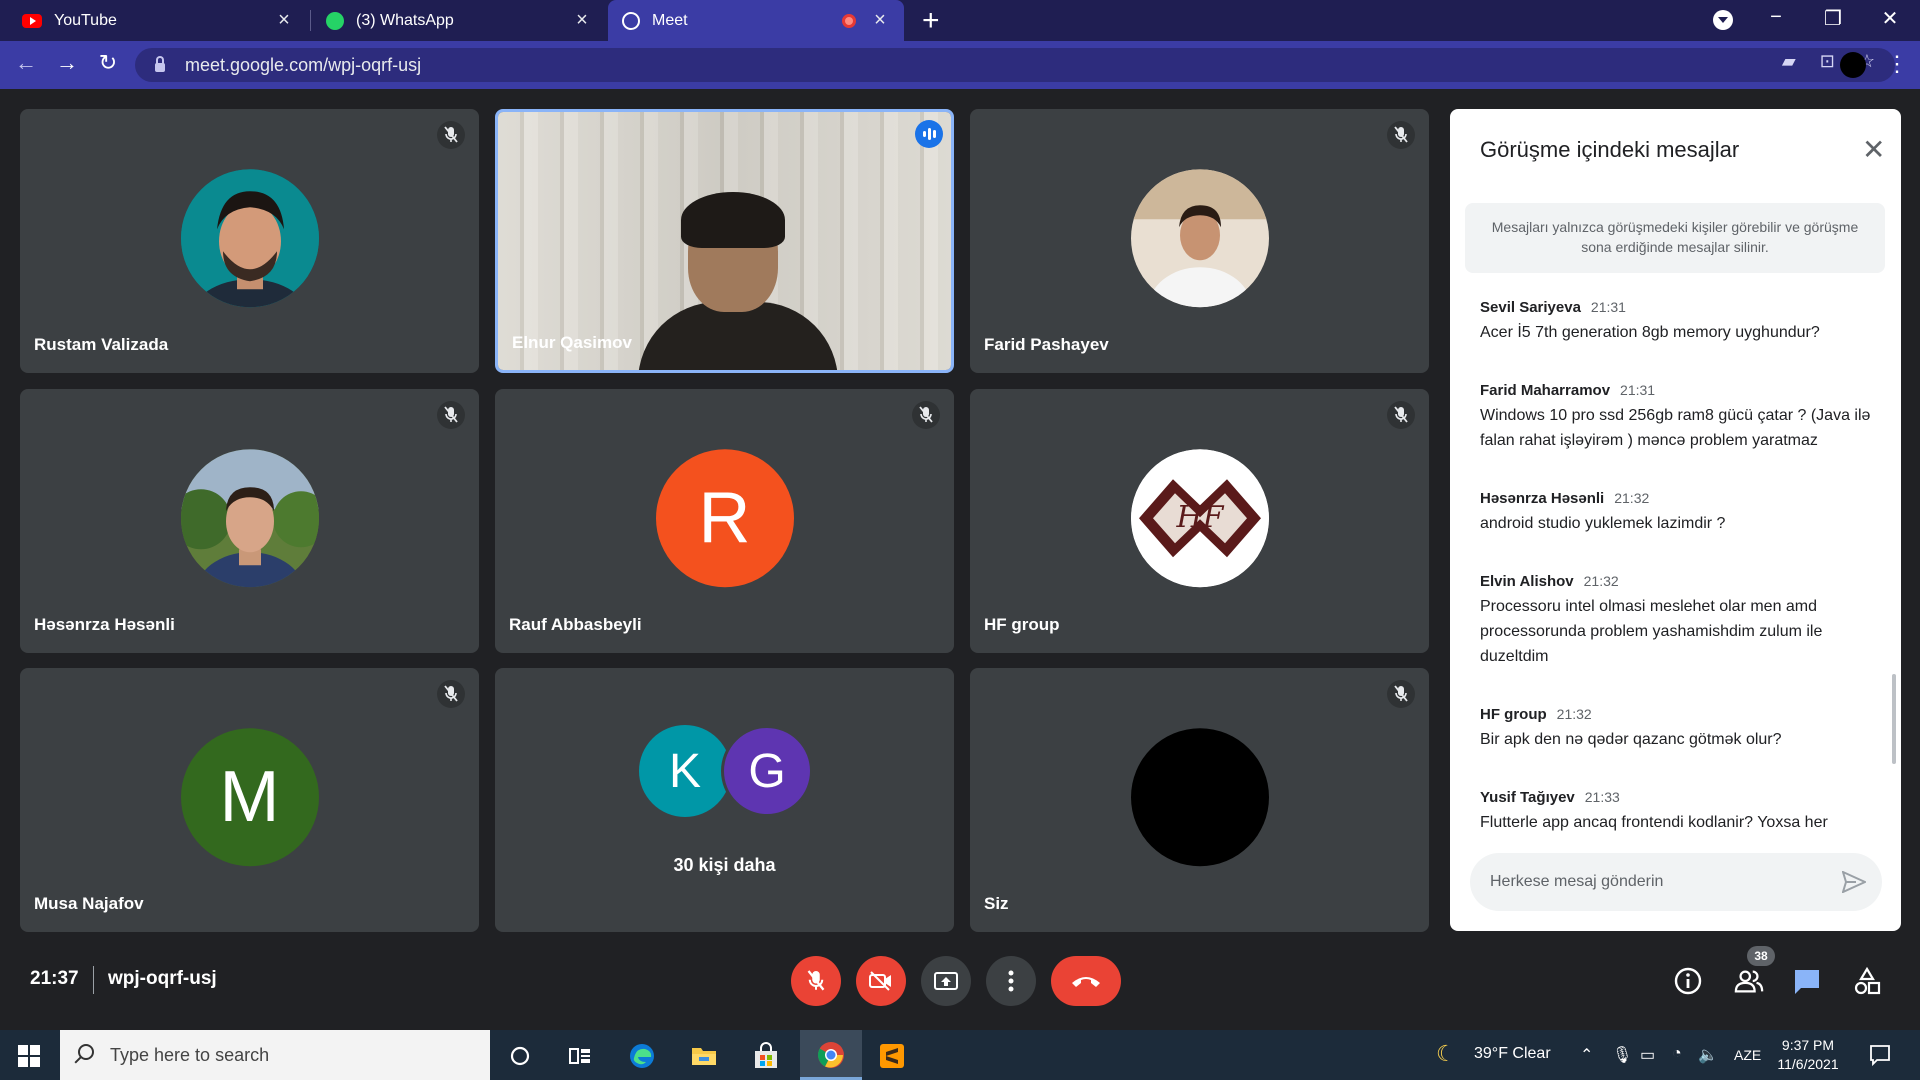 The image size is (1920, 1080). I want to click on participant-name: Elnur Qasimov, so click(572, 342).